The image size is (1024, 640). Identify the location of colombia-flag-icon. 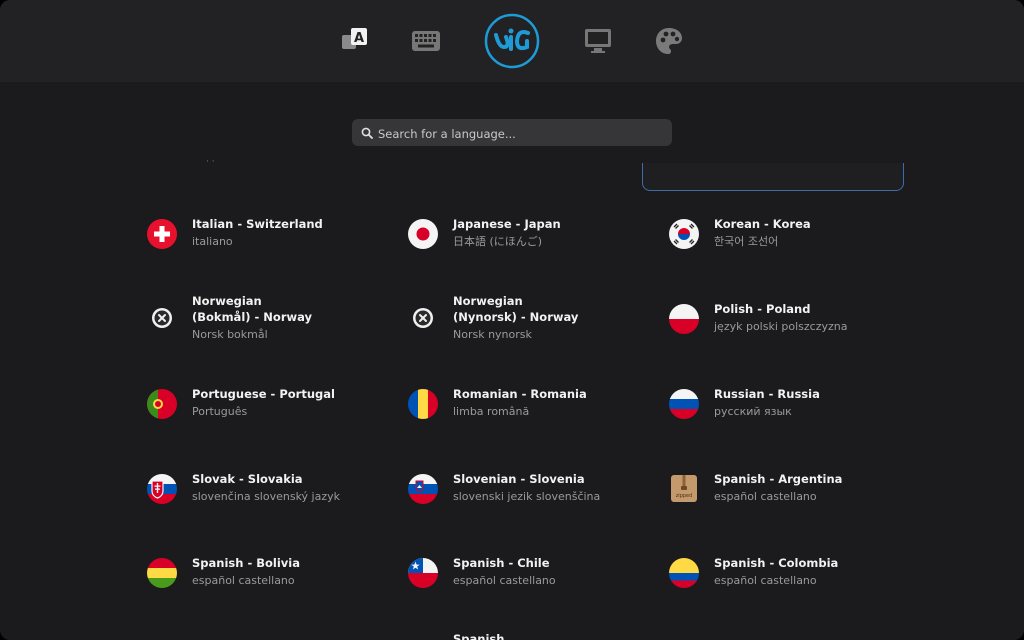
(684, 573).